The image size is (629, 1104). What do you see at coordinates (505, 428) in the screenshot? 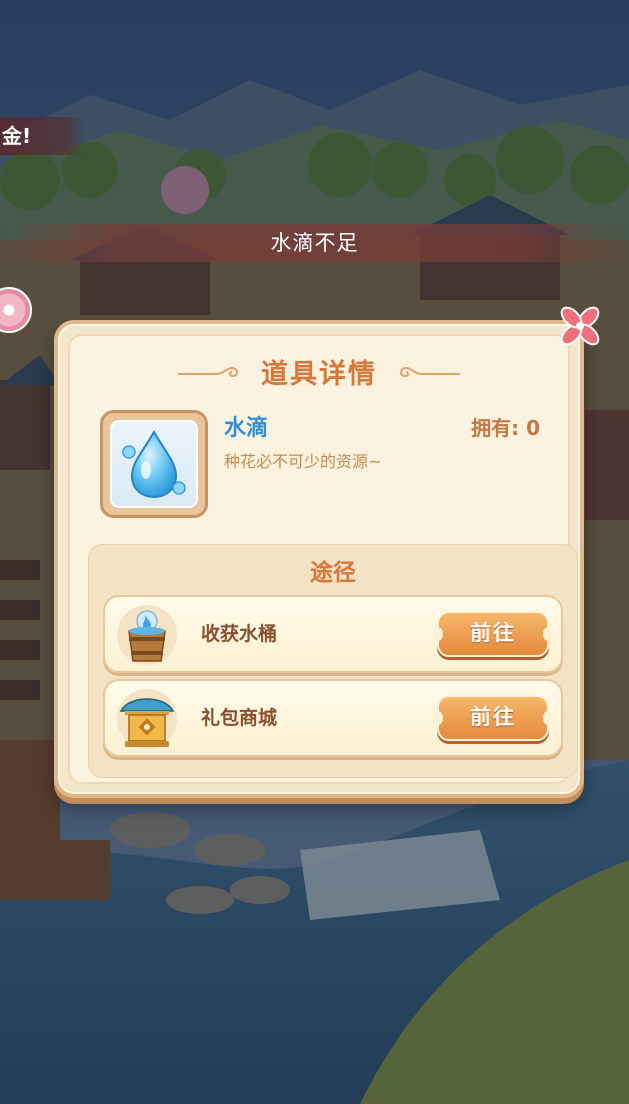
I see `owned-count: 拥有: 0` at bounding box center [505, 428].